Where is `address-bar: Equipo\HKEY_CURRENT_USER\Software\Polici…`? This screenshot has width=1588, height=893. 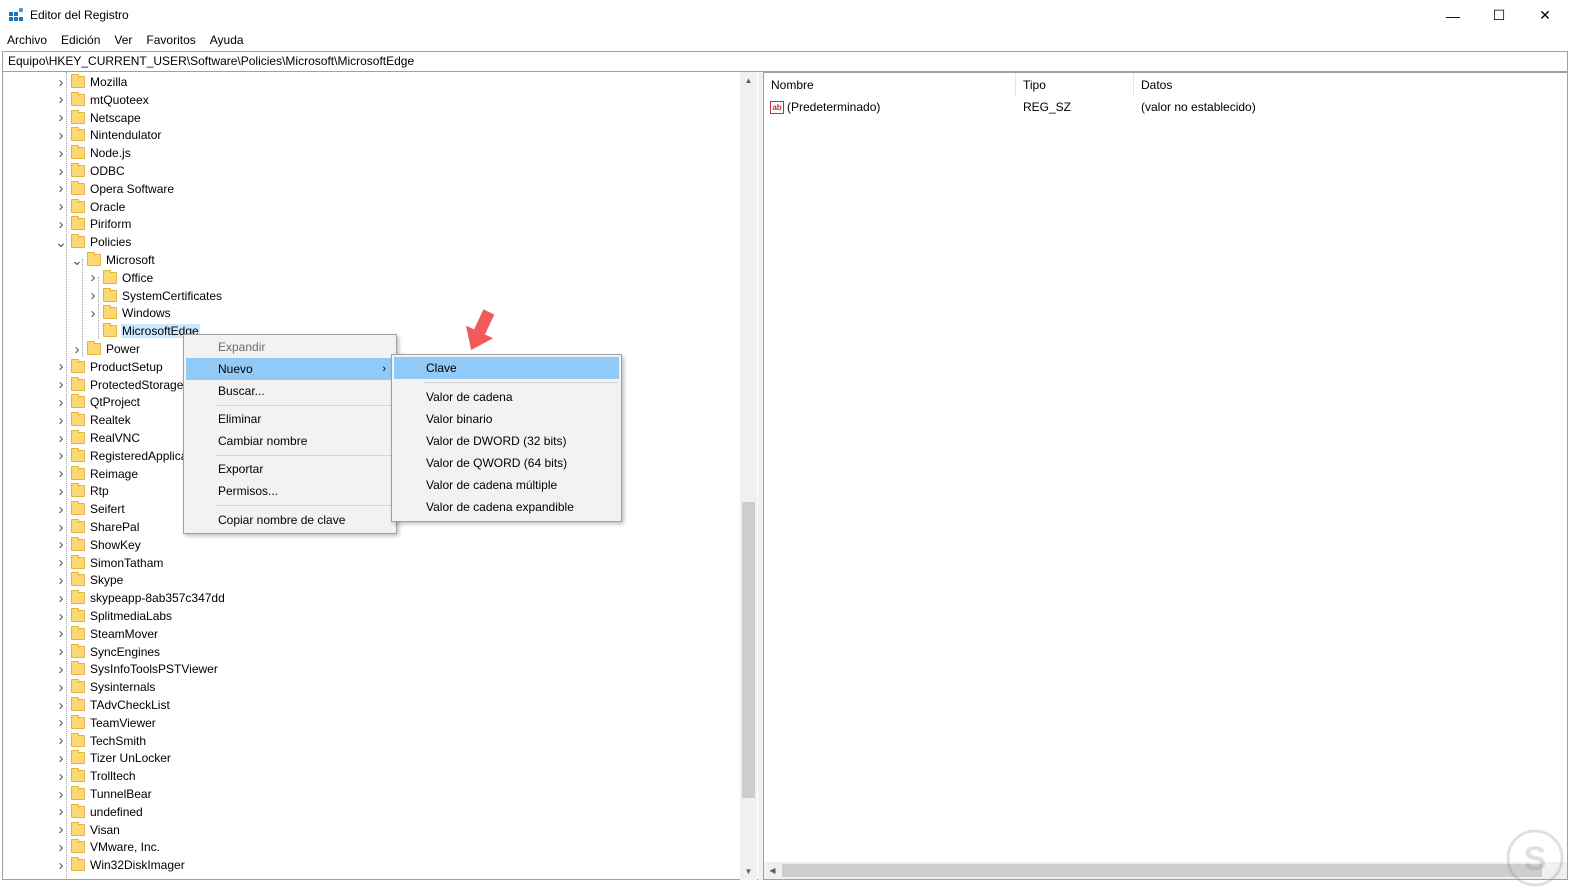 address-bar: Equipo\HKEY_CURRENT_USER\Software\Polici… is located at coordinates (785, 61).